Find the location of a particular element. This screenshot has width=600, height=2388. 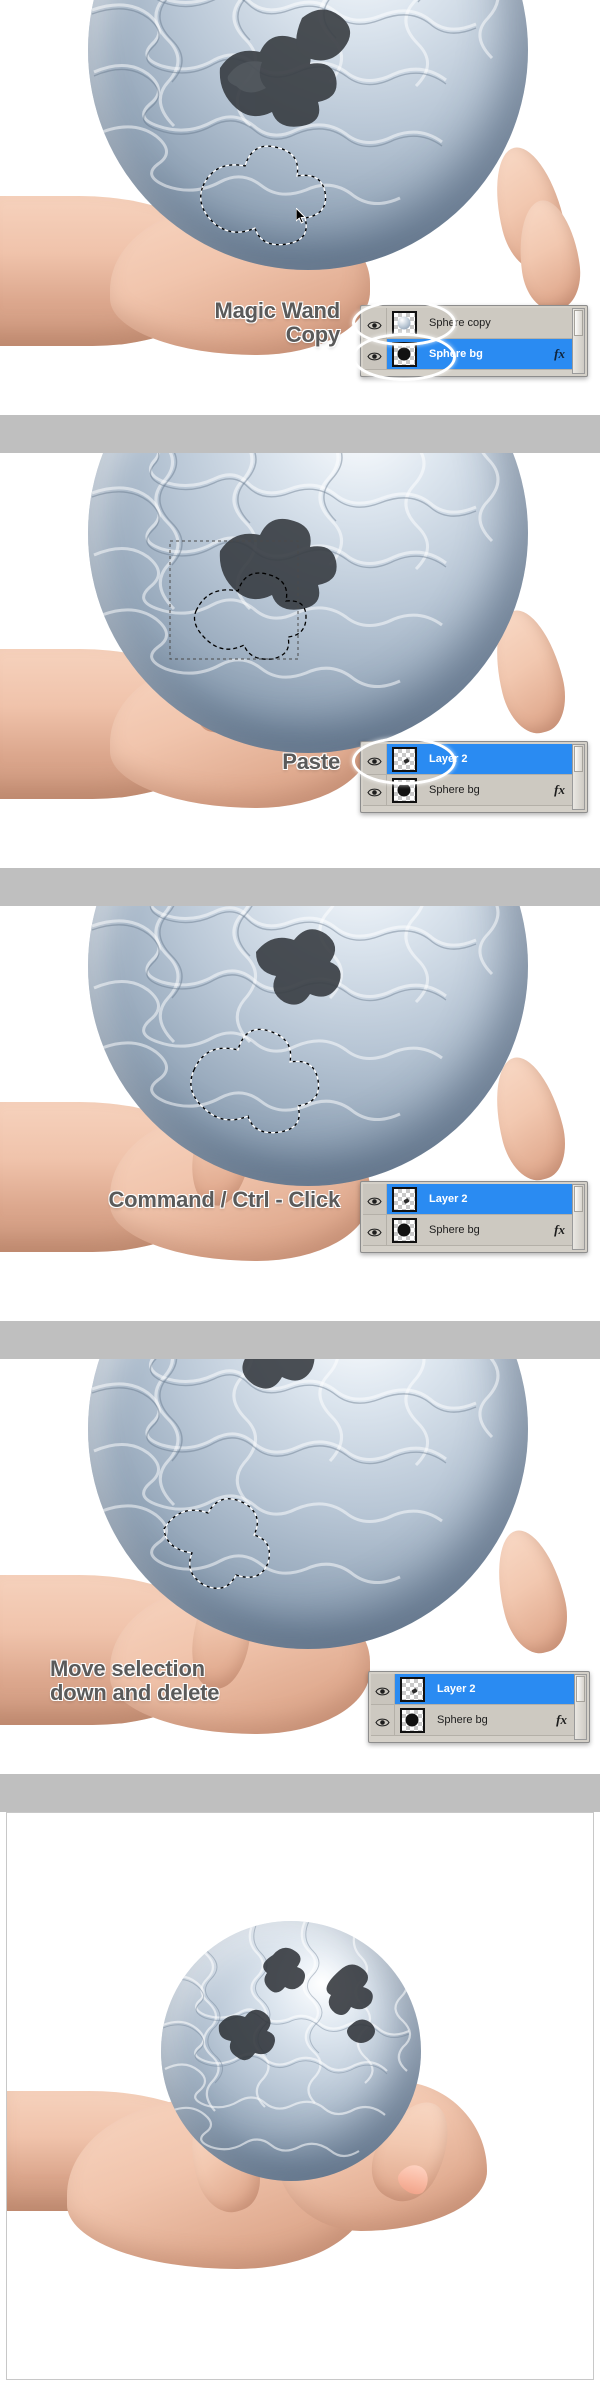

layers-panel: Sphere copy ▲ is located at coordinates (474, 341).